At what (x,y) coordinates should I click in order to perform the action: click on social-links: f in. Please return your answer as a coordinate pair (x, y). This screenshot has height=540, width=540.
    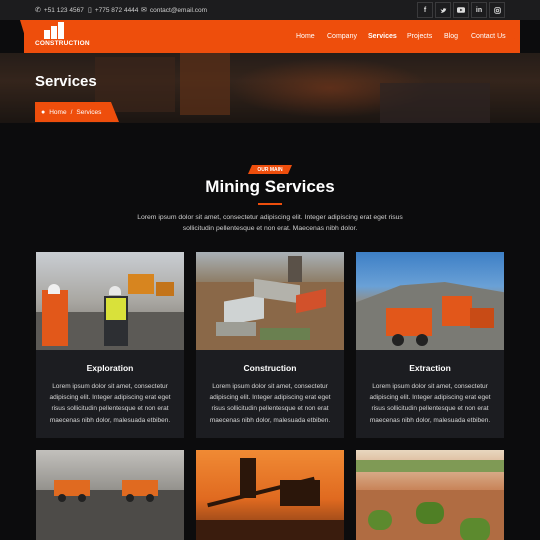
    Looking at the image, I should click on (461, 10).